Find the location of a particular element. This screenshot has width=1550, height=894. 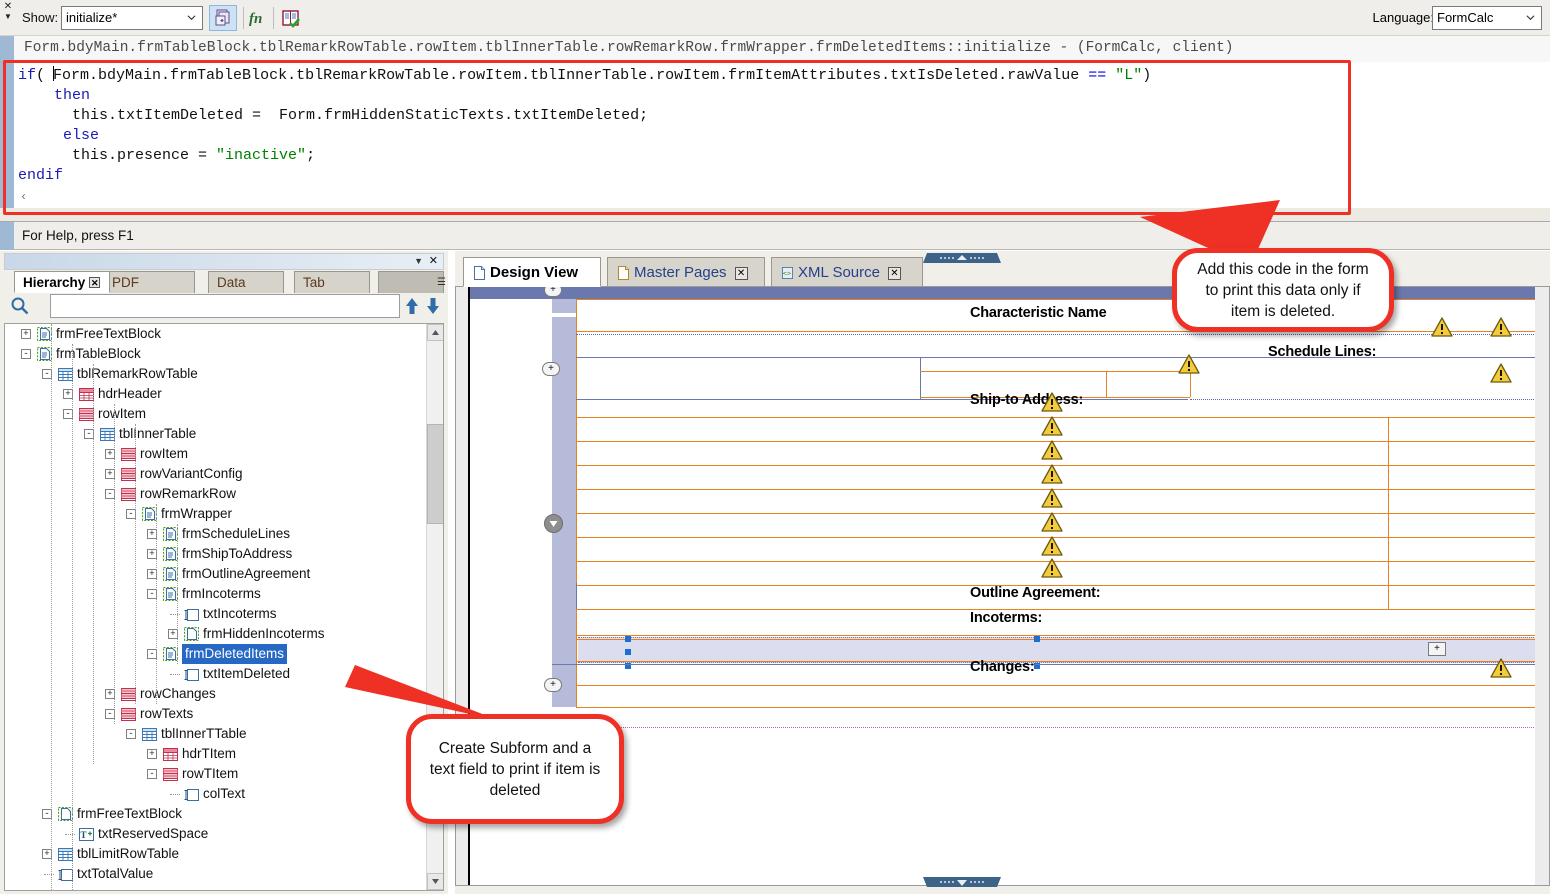

tree-node: txtIncoterms is located at coordinates (216, 614).